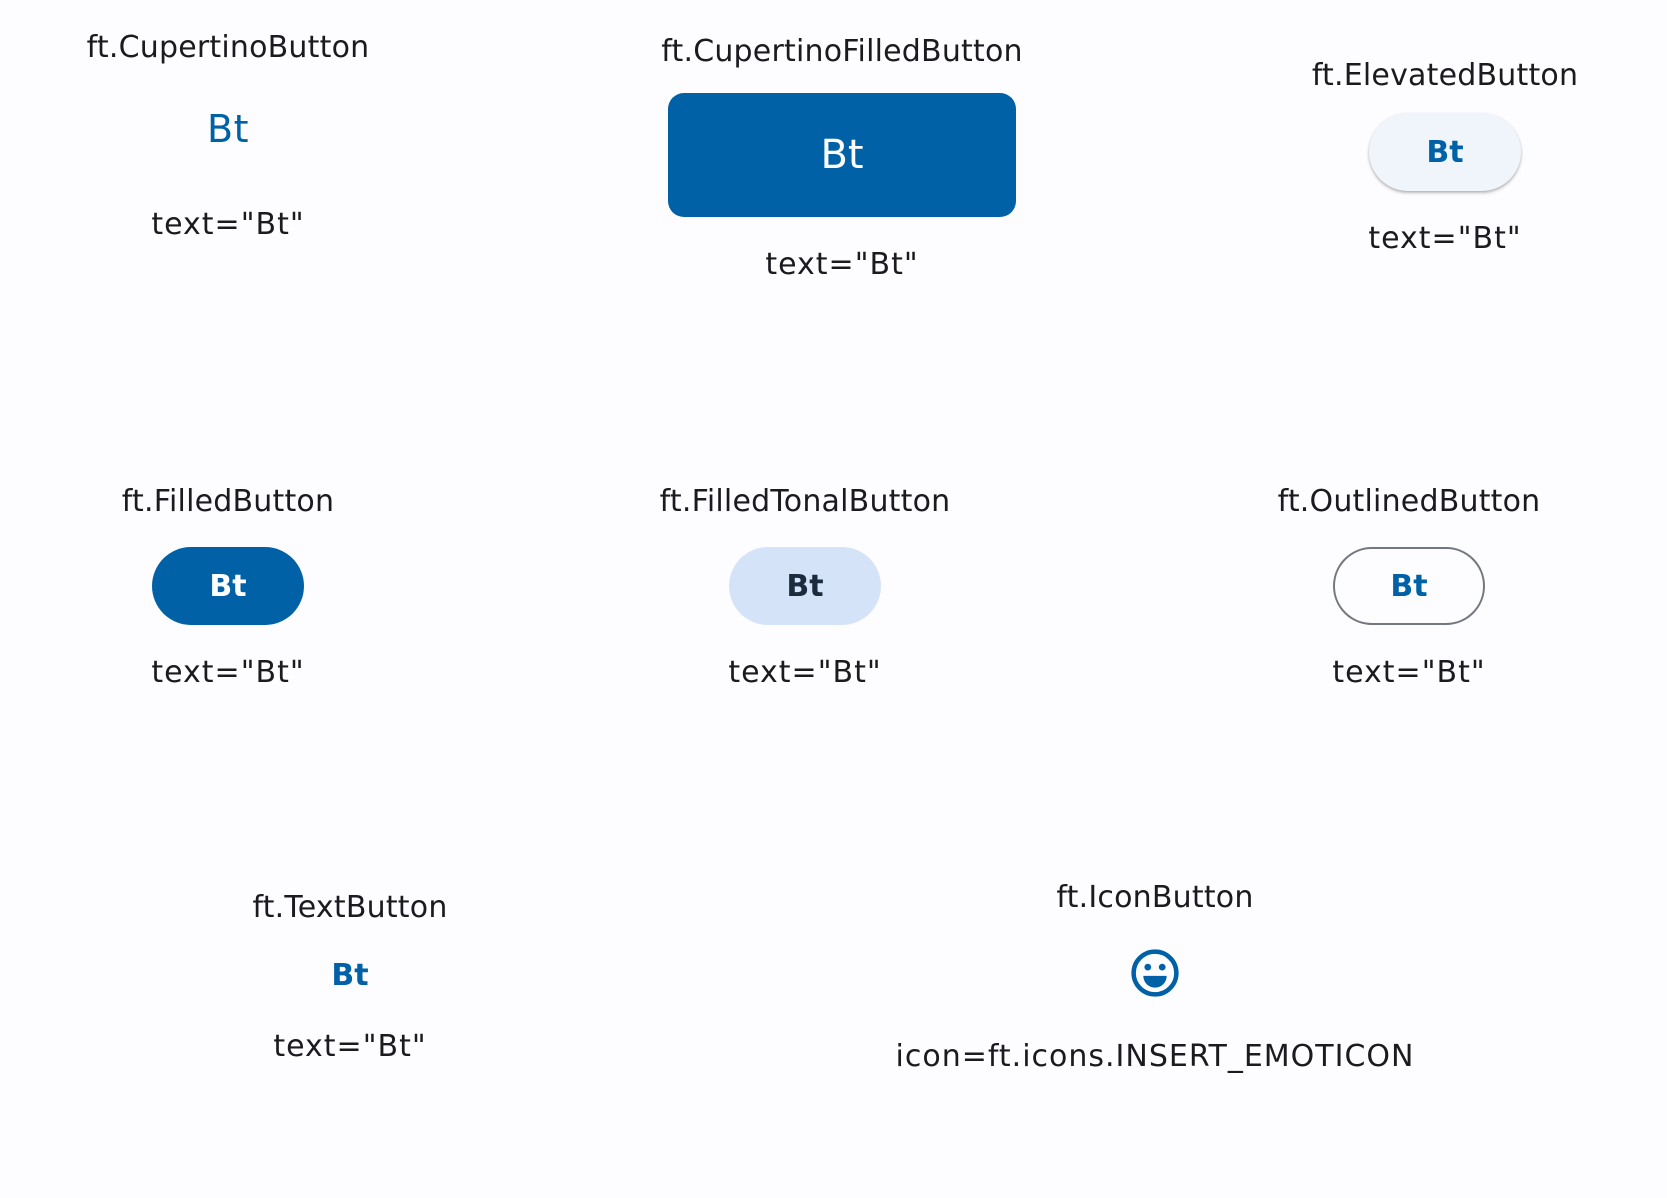 The height and width of the screenshot is (1198, 1667). What do you see at coordinates (842, 51) in the screenshot?
I see `cupertino-filled-button-title: ft.CupertinoFilledButton` at bounding box center [842, 51].